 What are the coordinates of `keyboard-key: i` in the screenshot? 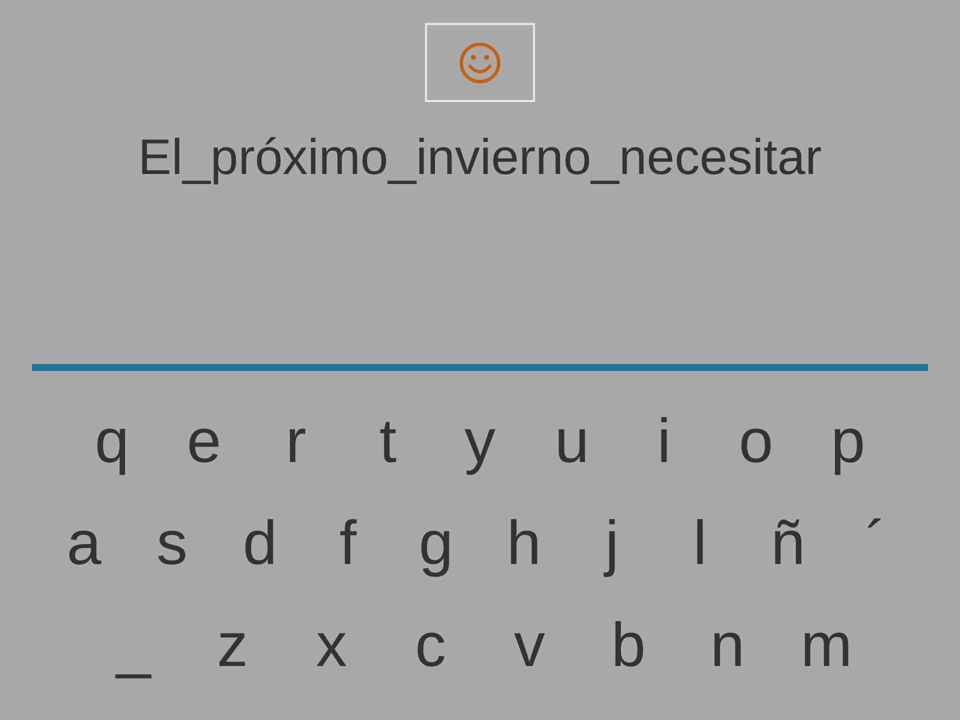 It's located at (664, 442).